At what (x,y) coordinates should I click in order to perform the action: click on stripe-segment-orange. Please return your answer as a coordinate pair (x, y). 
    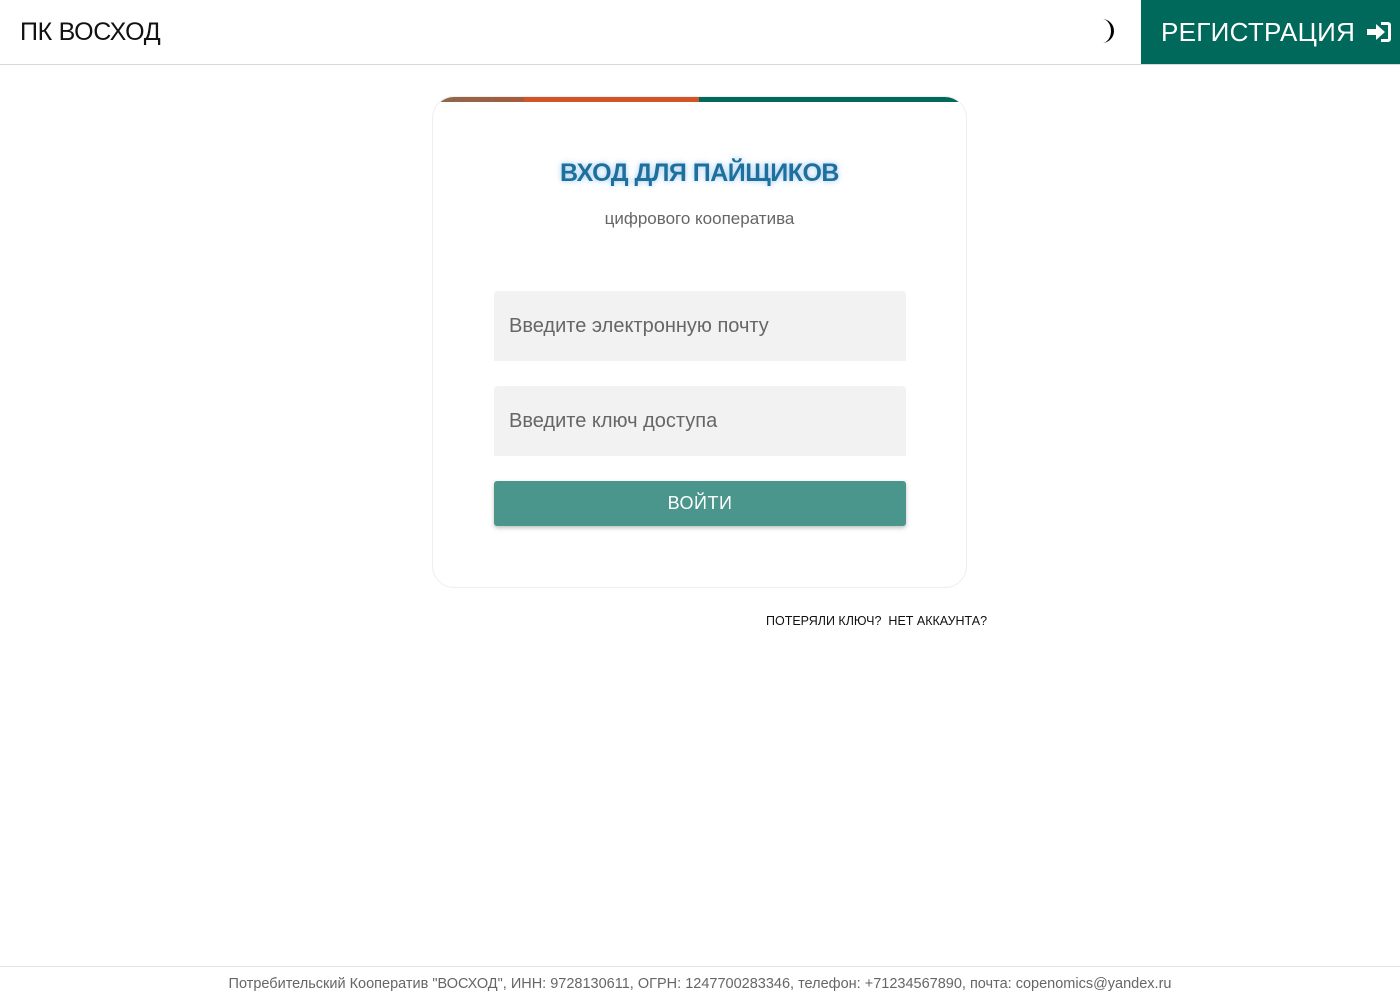
    Looking at the image, I should click on (611, 99).